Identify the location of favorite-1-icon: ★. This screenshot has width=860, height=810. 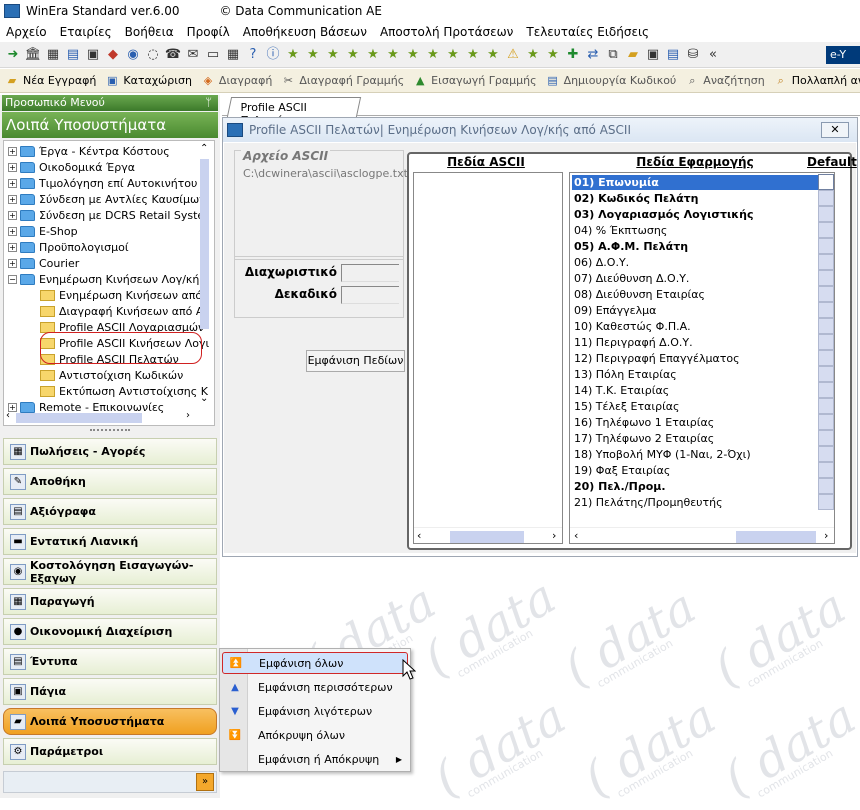
(293, 55).